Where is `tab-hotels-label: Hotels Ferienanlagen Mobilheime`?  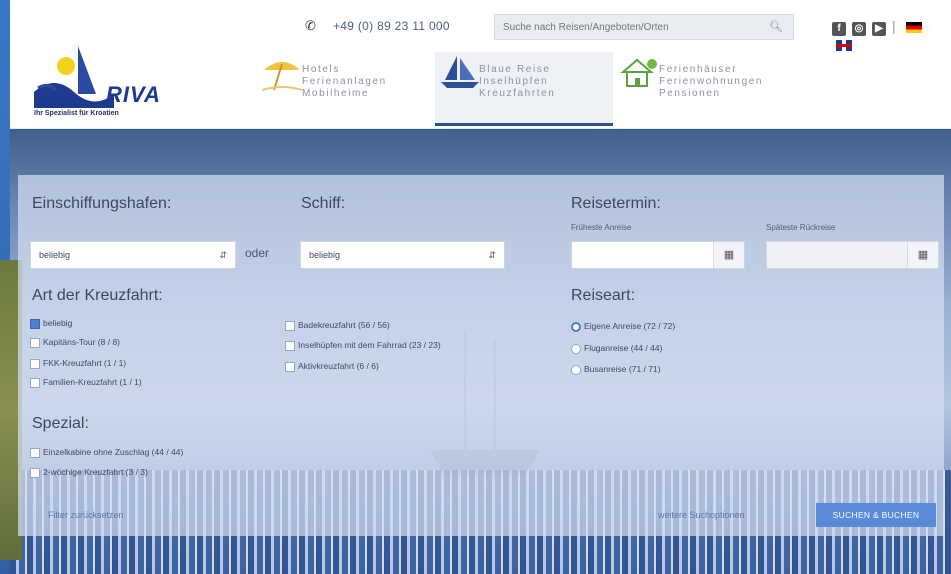
tab-hotels-label: Hotels Ferienanlagen Mobilheime is located at coordinates (344, 81).